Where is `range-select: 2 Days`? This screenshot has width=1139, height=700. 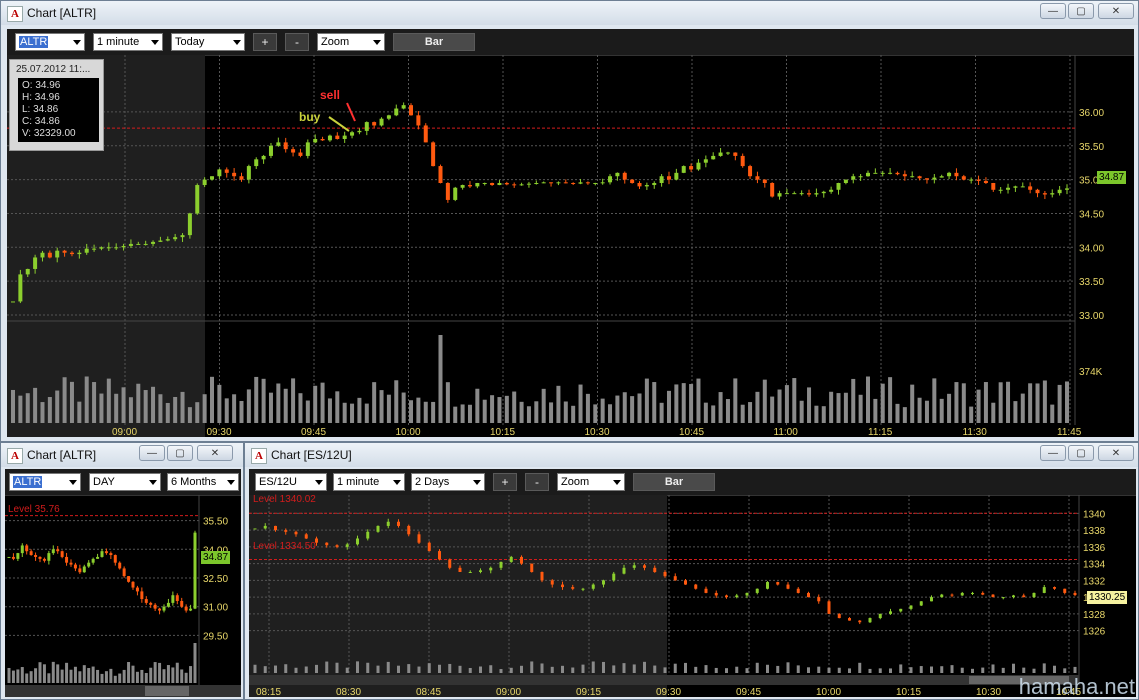 range-select: 2 Days is located at coordinates (448, 482).